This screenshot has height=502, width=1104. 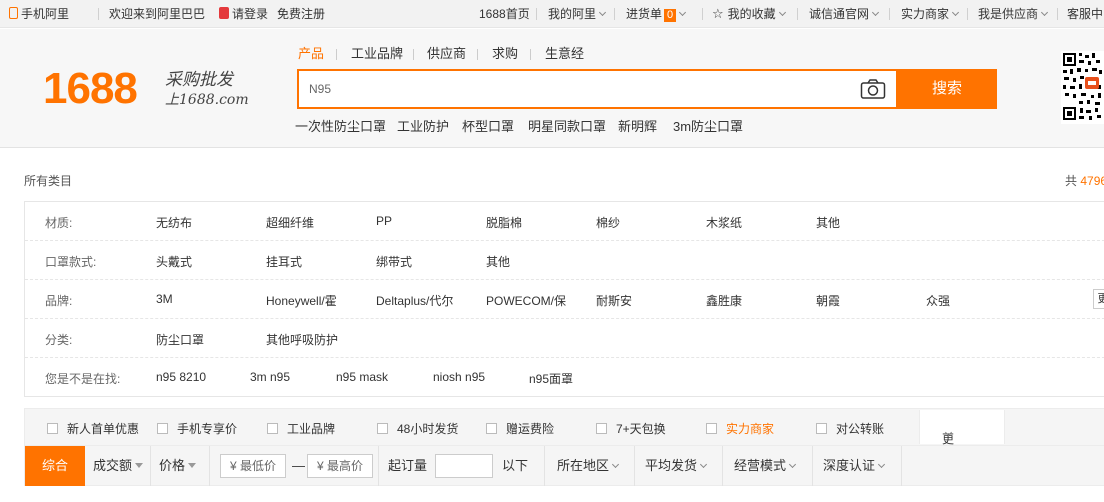 I want to click on filter-option: Honeywell/霍, so click(x=301, y=300).